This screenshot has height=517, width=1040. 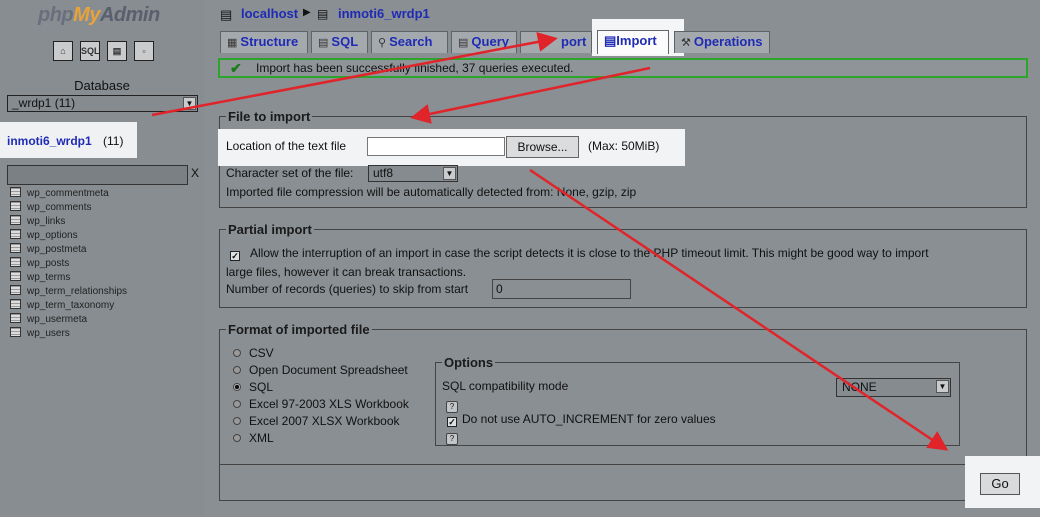 I want to click on sidebar-table-item: wp_posts, so click(x=39, y=264).